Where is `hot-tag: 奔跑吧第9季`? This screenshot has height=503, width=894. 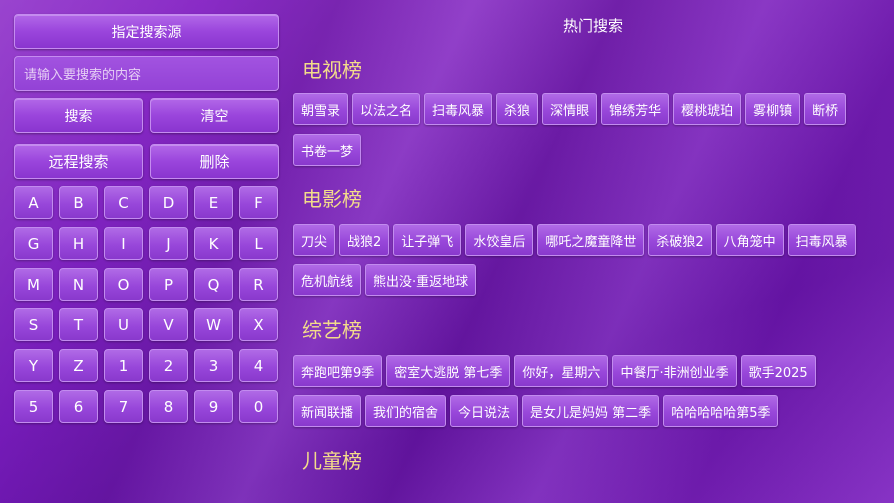
hot-tag: 奔跑吧第9季 is located at coordinates (338, 371).